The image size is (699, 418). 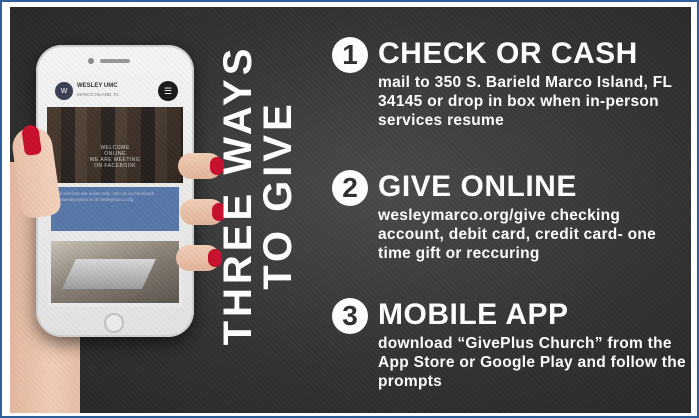 What do you see at coordinates (508, 53) in the screenshot?
I see `way-title: CHECK OR CASH` at bounding box center [508, 53].